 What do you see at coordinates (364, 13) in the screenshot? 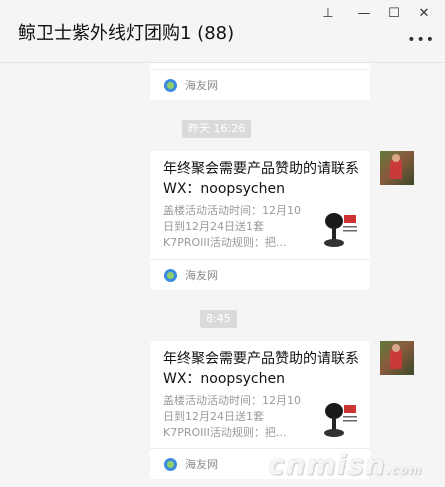
I see `minimize-button: —` at bounding box center [364, 13].